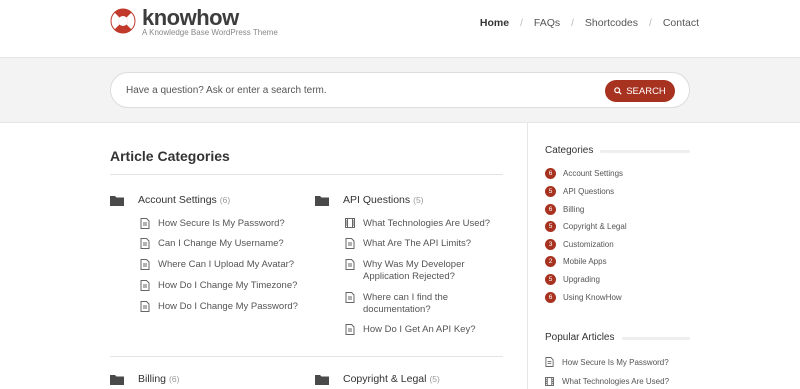 This screenshot has width=800, height=389. What do you see at coordinates (580, 337) in the screenshot?
I see `sidebar-popular-title: Popular Articles` at bounding box center [580, 337].